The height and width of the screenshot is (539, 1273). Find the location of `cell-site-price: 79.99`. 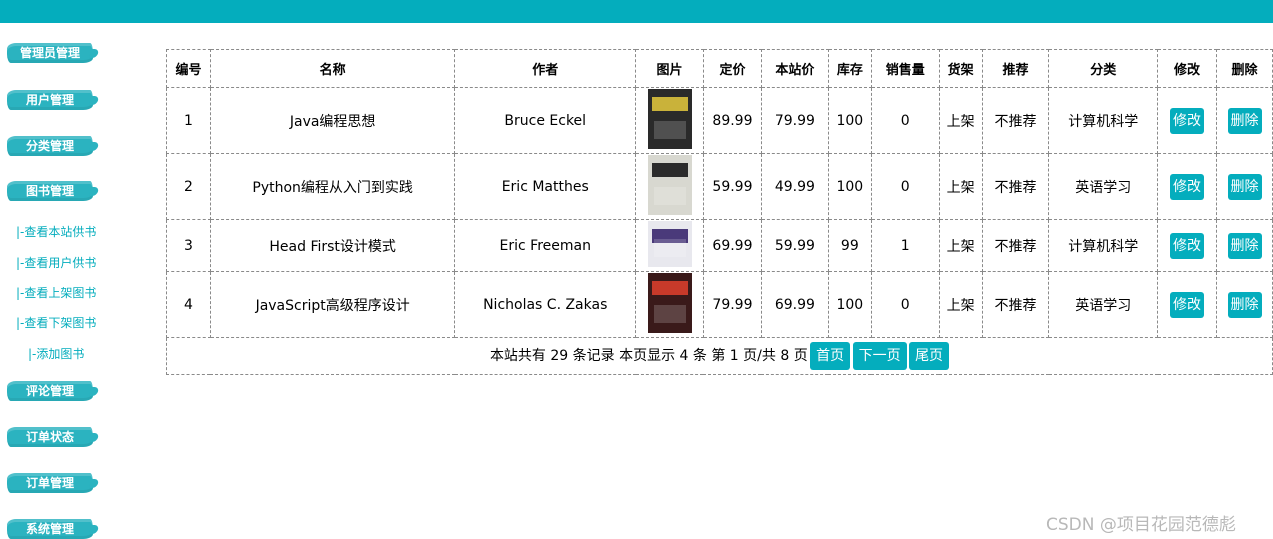

cell-site-price: 79.99 is located at coordinates (794, 120).